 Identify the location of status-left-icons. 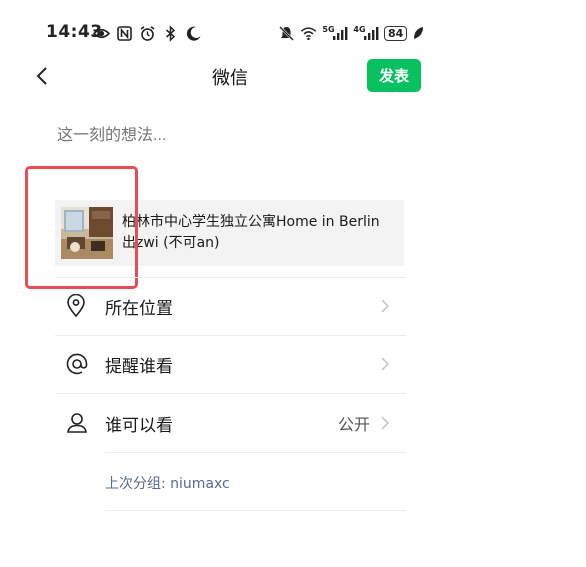
(147, 33).